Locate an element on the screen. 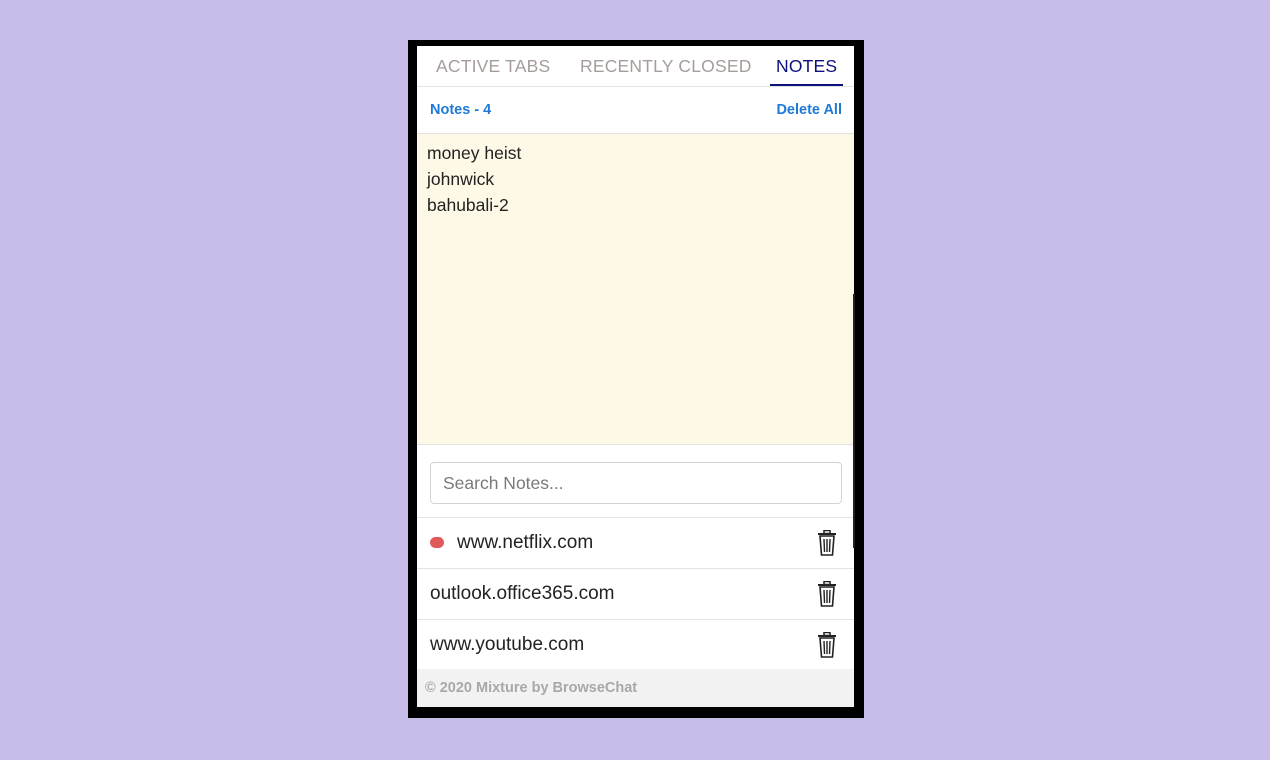 The image size is (1270, 760). footer: © 2020 Mixture by BrowseChat is located at coordinates (635, 688).